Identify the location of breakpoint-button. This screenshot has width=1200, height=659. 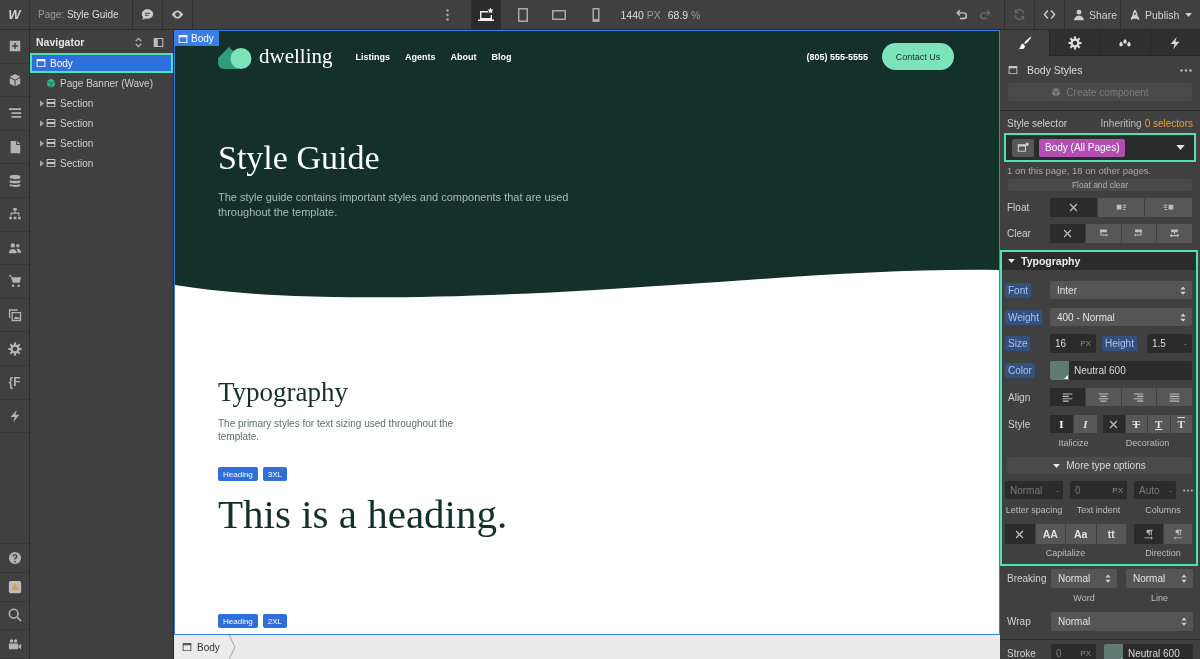
(486, 14).